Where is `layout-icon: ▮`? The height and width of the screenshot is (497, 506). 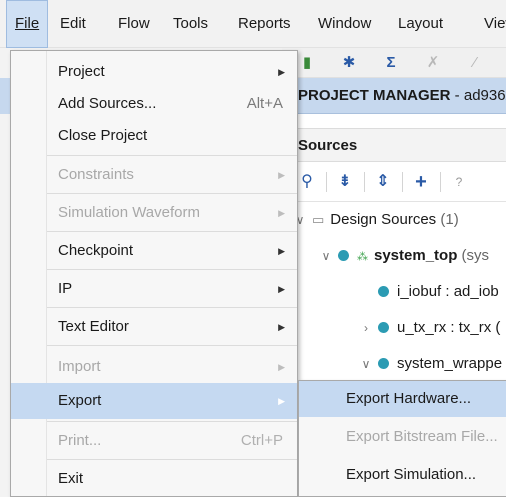 layout-icon: ▮ is located at coordinates (307, 63).